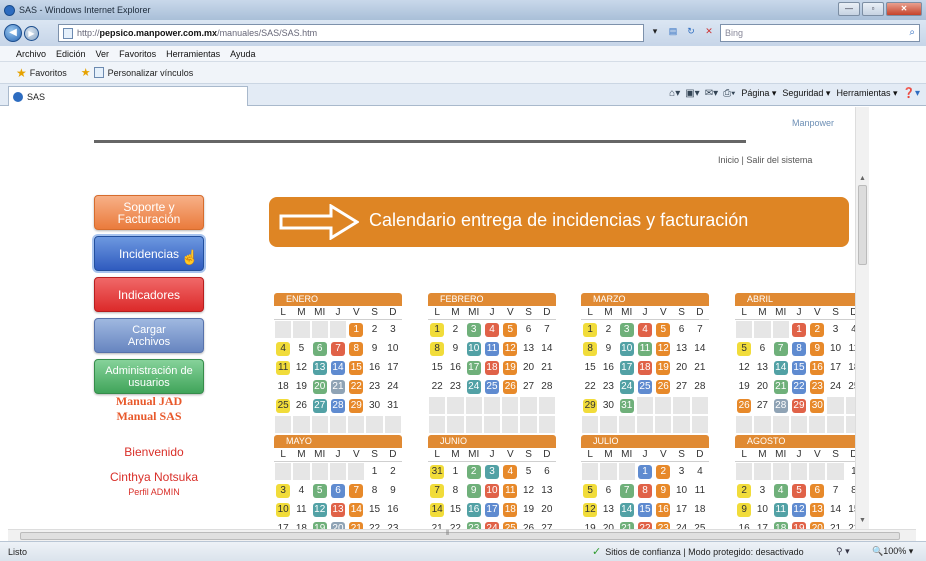 This screenshot has height=561, width=926. I want to click on print-icon: ⎙▾, so click(729, 93).